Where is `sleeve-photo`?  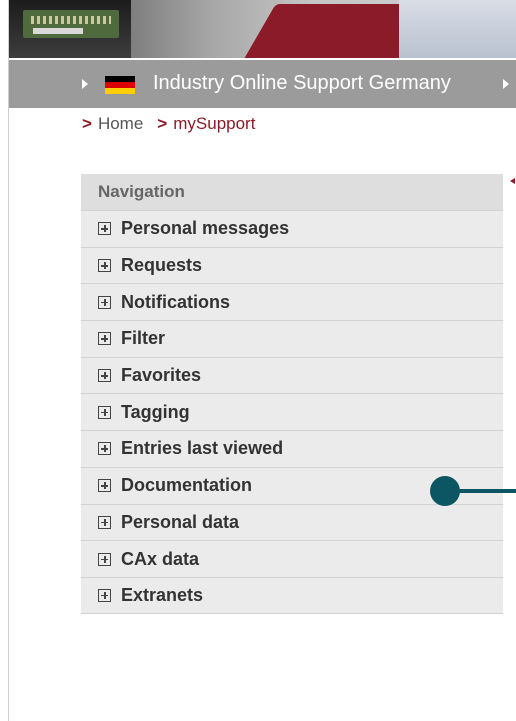 sleeve-photo is located at coordinates (457, 29).